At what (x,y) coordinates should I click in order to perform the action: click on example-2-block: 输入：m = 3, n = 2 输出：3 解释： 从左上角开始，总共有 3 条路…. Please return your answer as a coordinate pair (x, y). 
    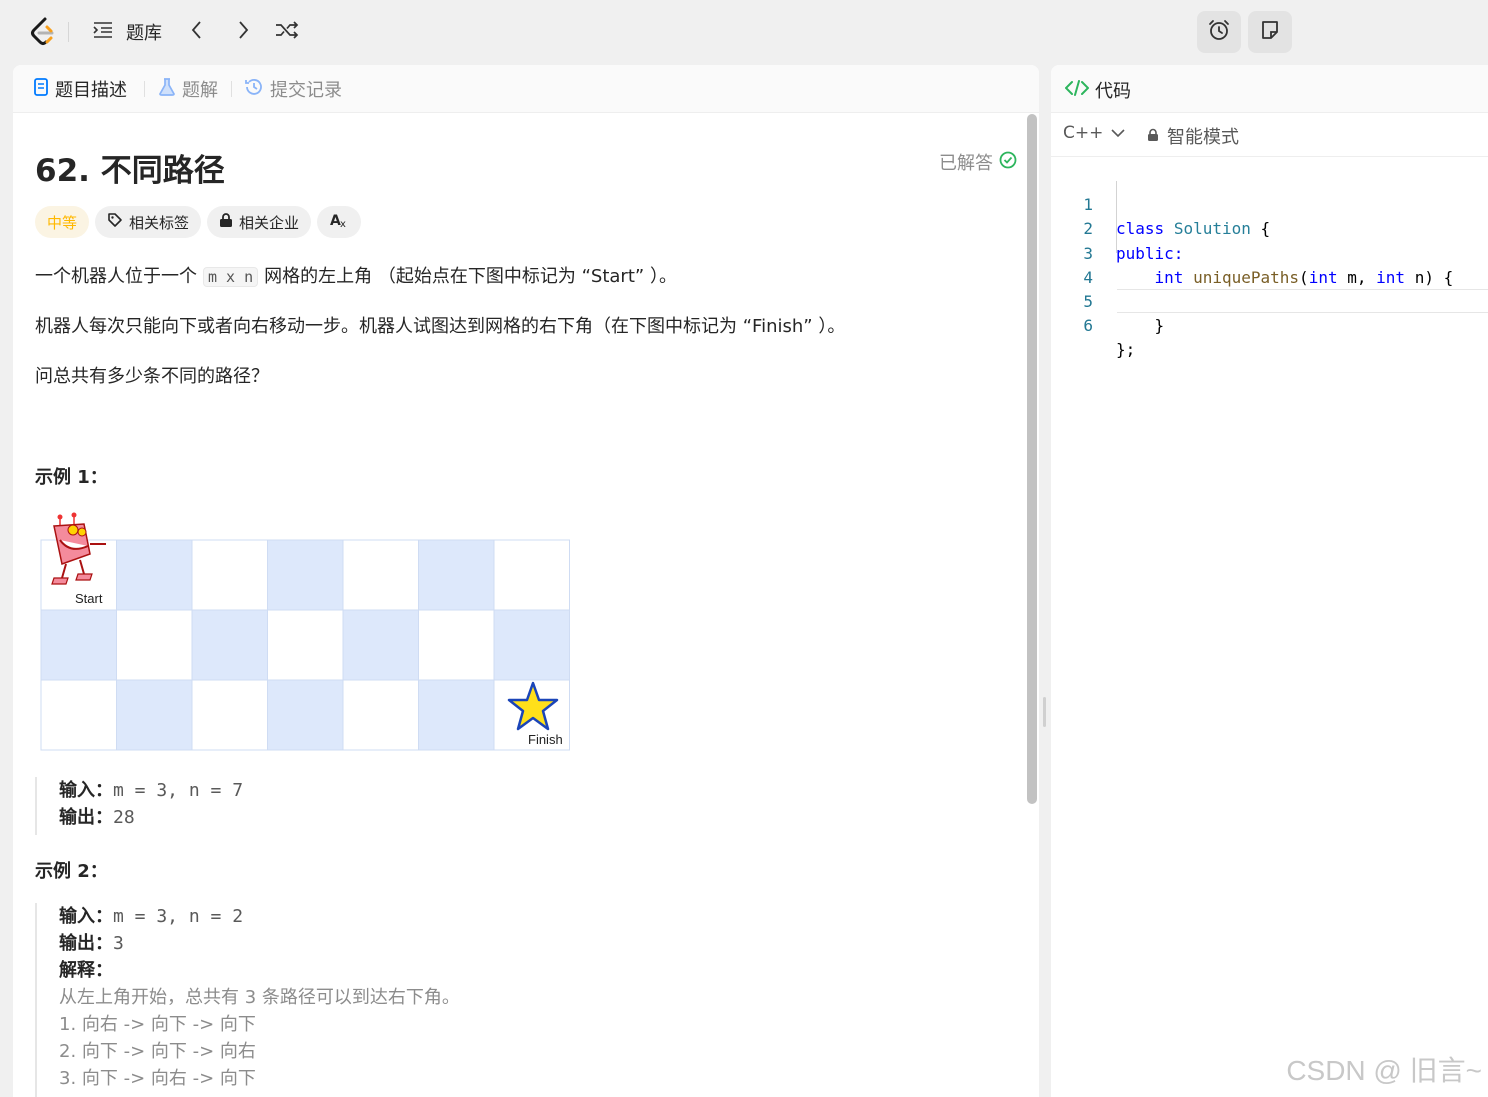
    Looking at the image, I should click on (247, 1000).